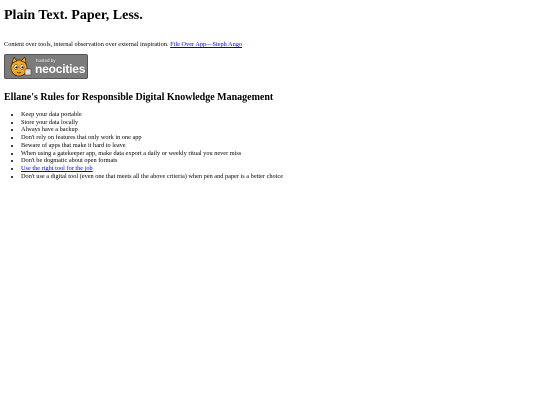  Describe the element at coordinates (280, 161) in the screenshot. I see `rule-item: Don't be dogmatic about open formats` at that location.